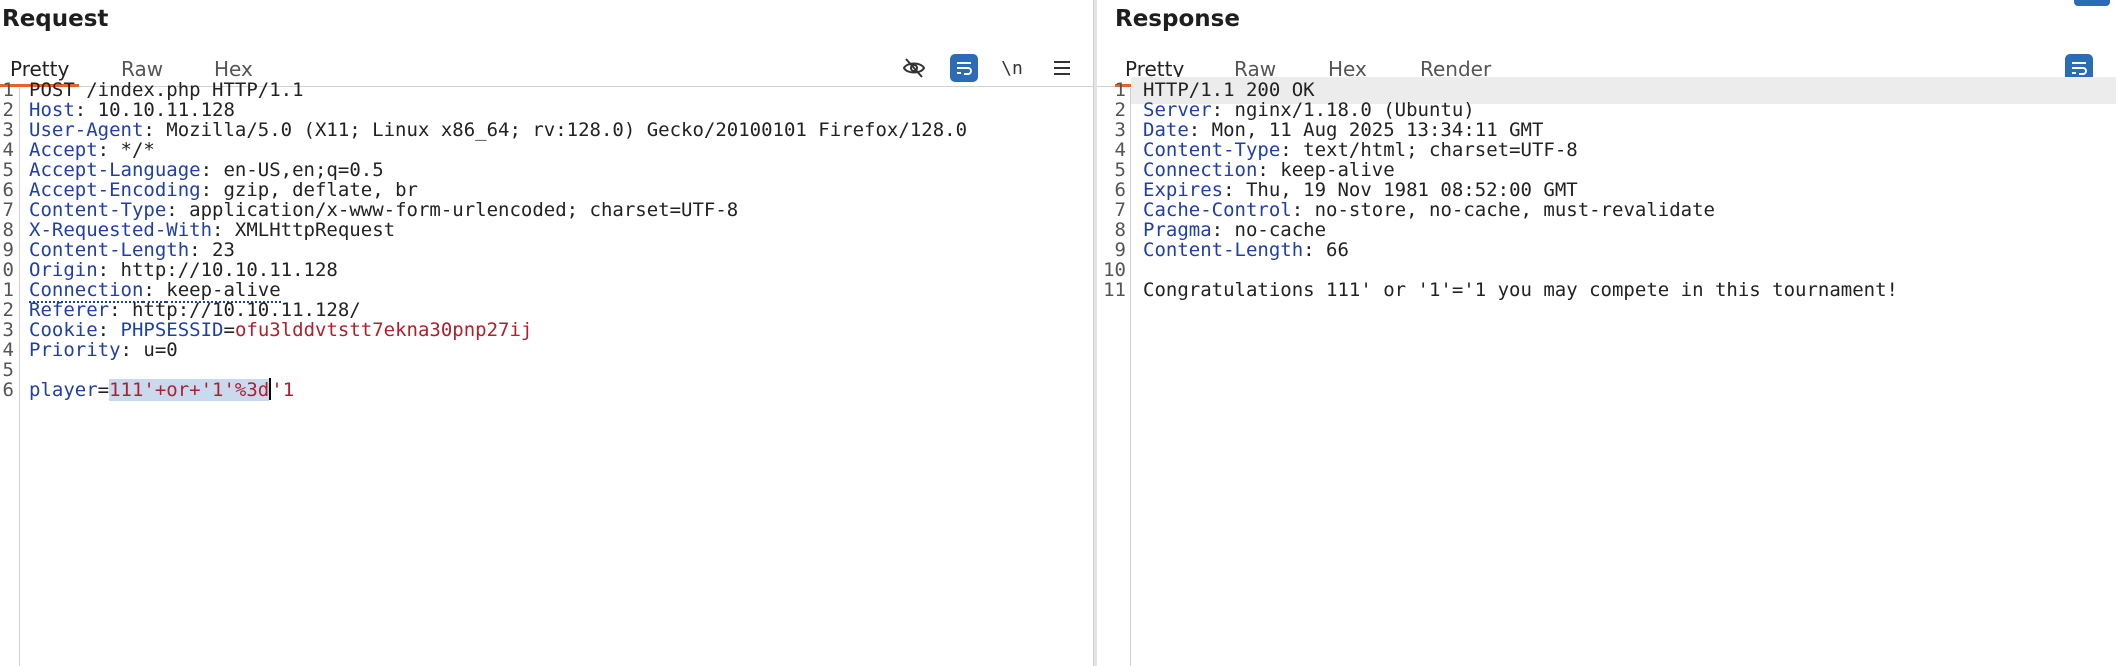 This screenshot has height=666, width=2116. What do you see at coordinates (55, 19) in the screenshot?
I see `request-title: Request` at bounding box center [55, 19].